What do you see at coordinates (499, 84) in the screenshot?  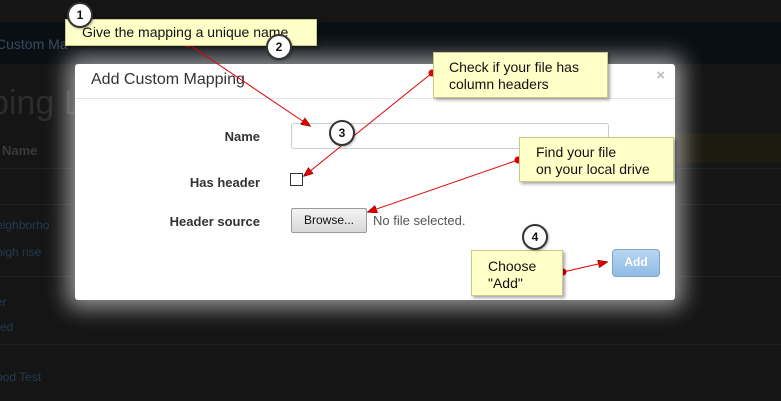 I see `callout-text: column headers` at bounding box center [499, 84].